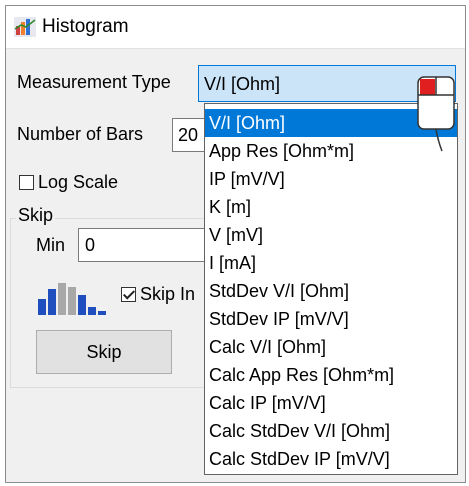  Describe the element at coordinates (90, 245) in the screenshot. I see `min-value: 0` at that location.